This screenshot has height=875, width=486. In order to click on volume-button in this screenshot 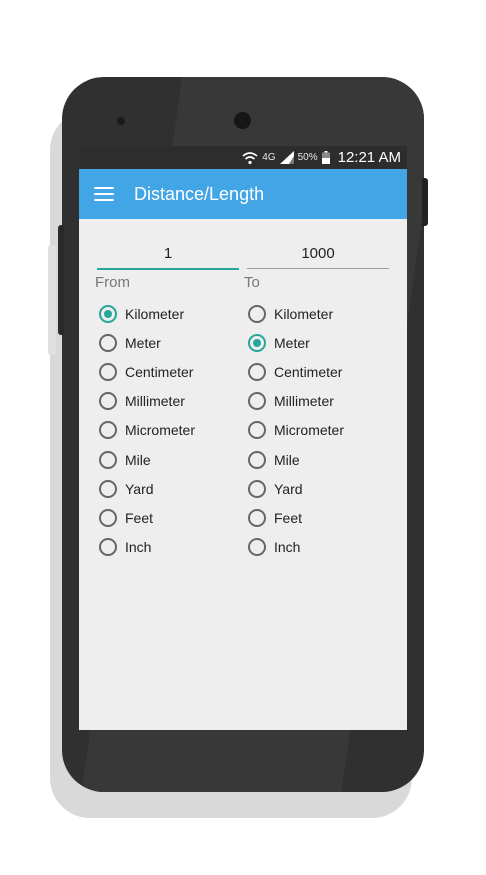, I will do `click(61, 280)`.